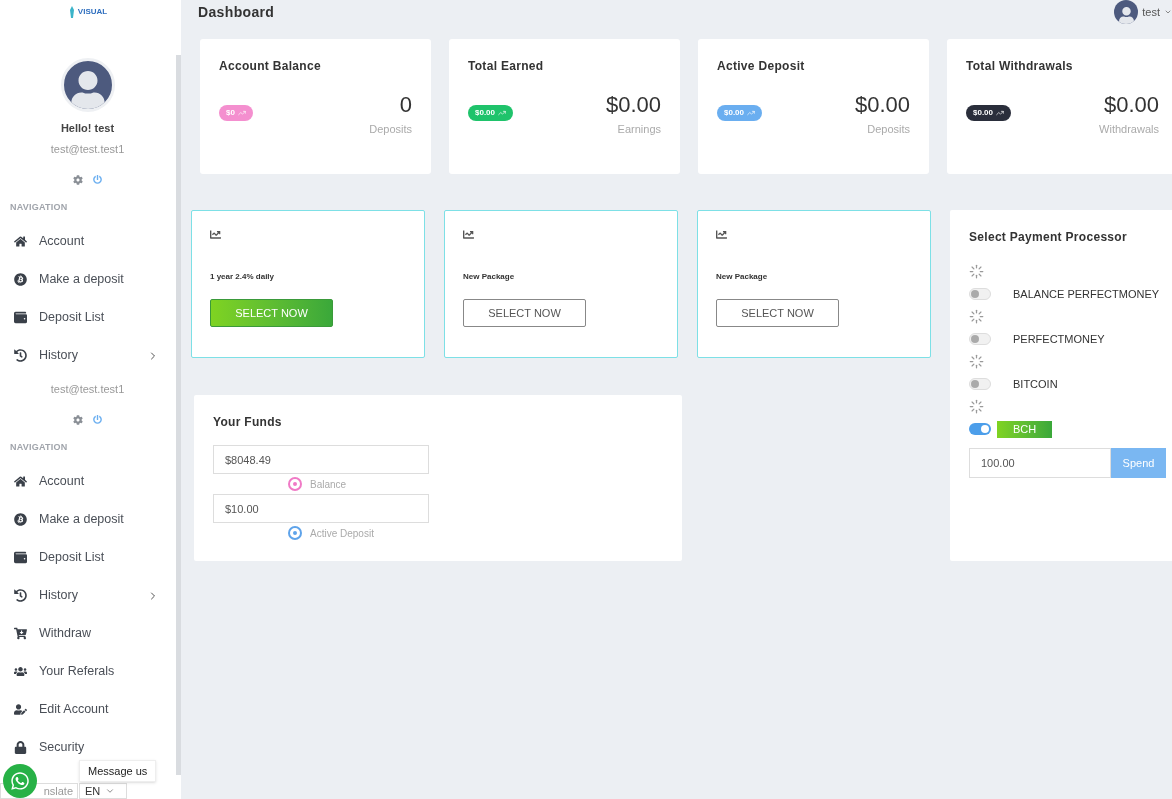  Describe the element at coordinates (20, 709) in the screenshot. I see `user-edit-icon` at that location.